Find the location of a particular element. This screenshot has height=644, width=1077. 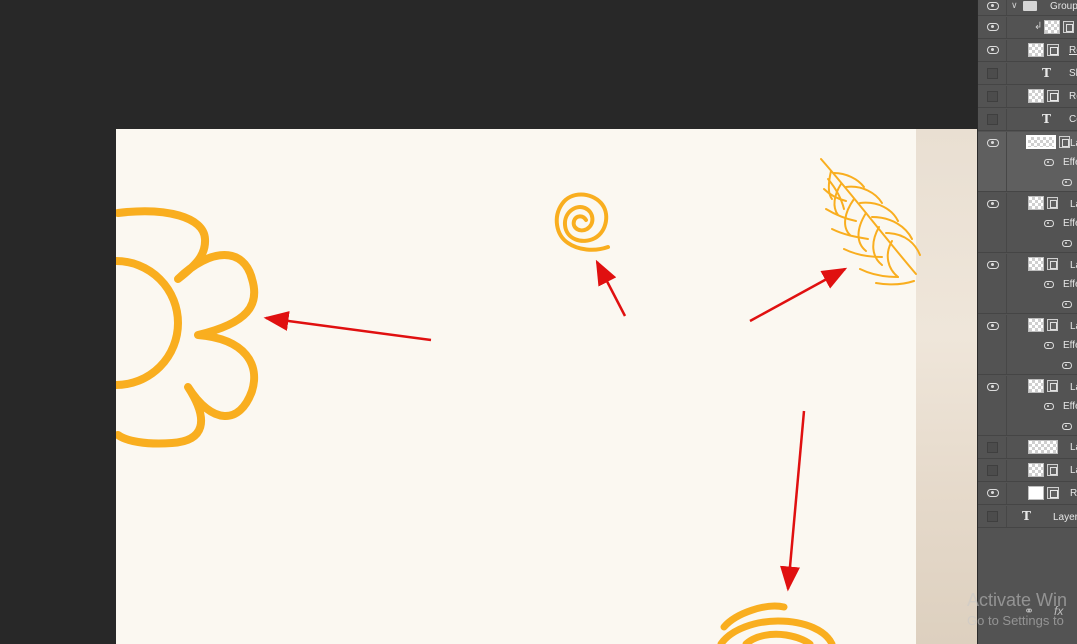

fx-icon: fx is located at coordinates (1058, 611).